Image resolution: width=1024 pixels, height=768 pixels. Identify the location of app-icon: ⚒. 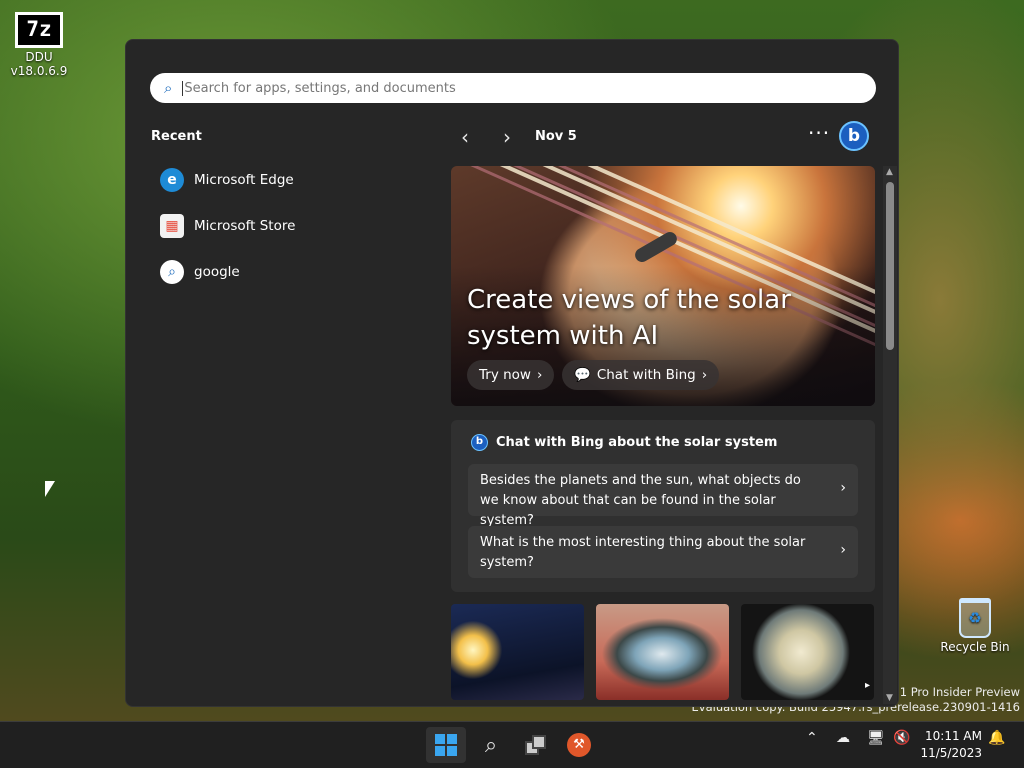
(579, 745).